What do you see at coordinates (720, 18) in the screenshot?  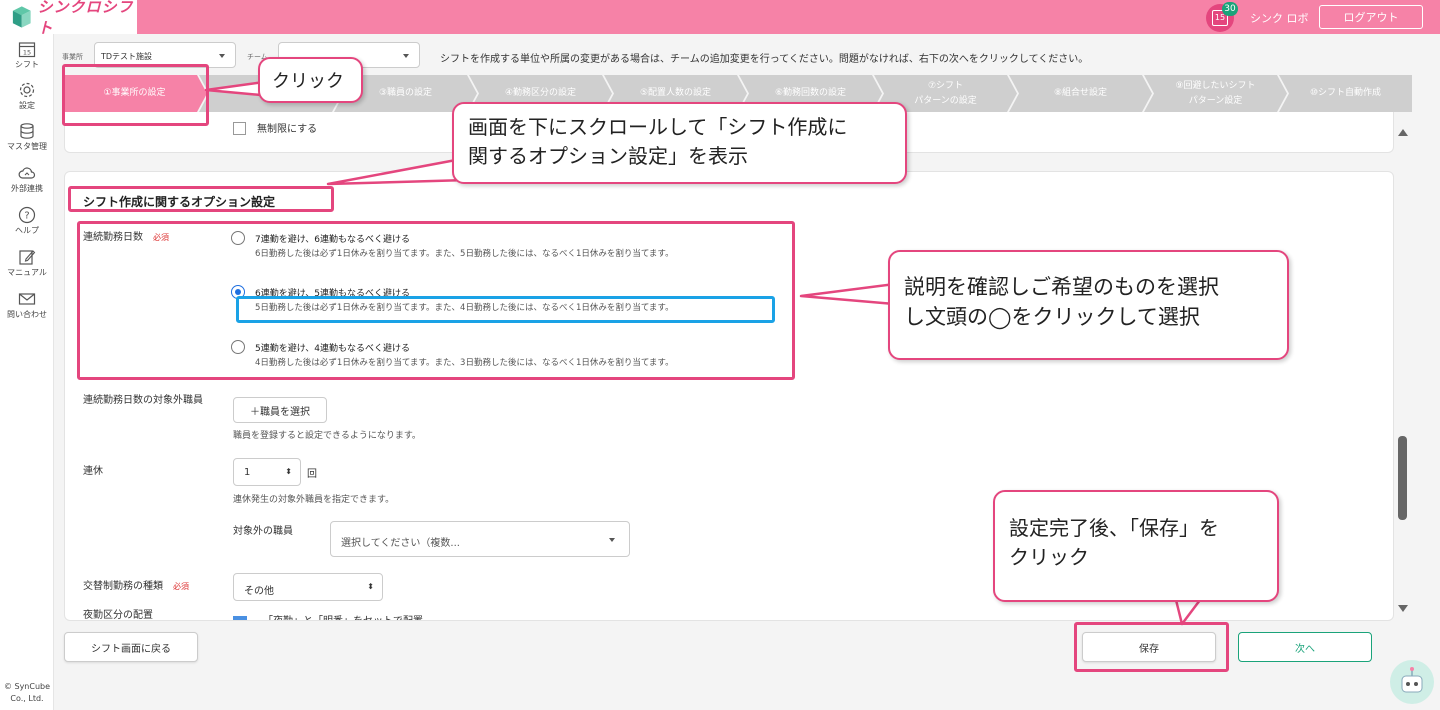 I see `top-header: シンクロシフト 15 30 シンク ロボ ログアウト` at bounding box center [720, 18].